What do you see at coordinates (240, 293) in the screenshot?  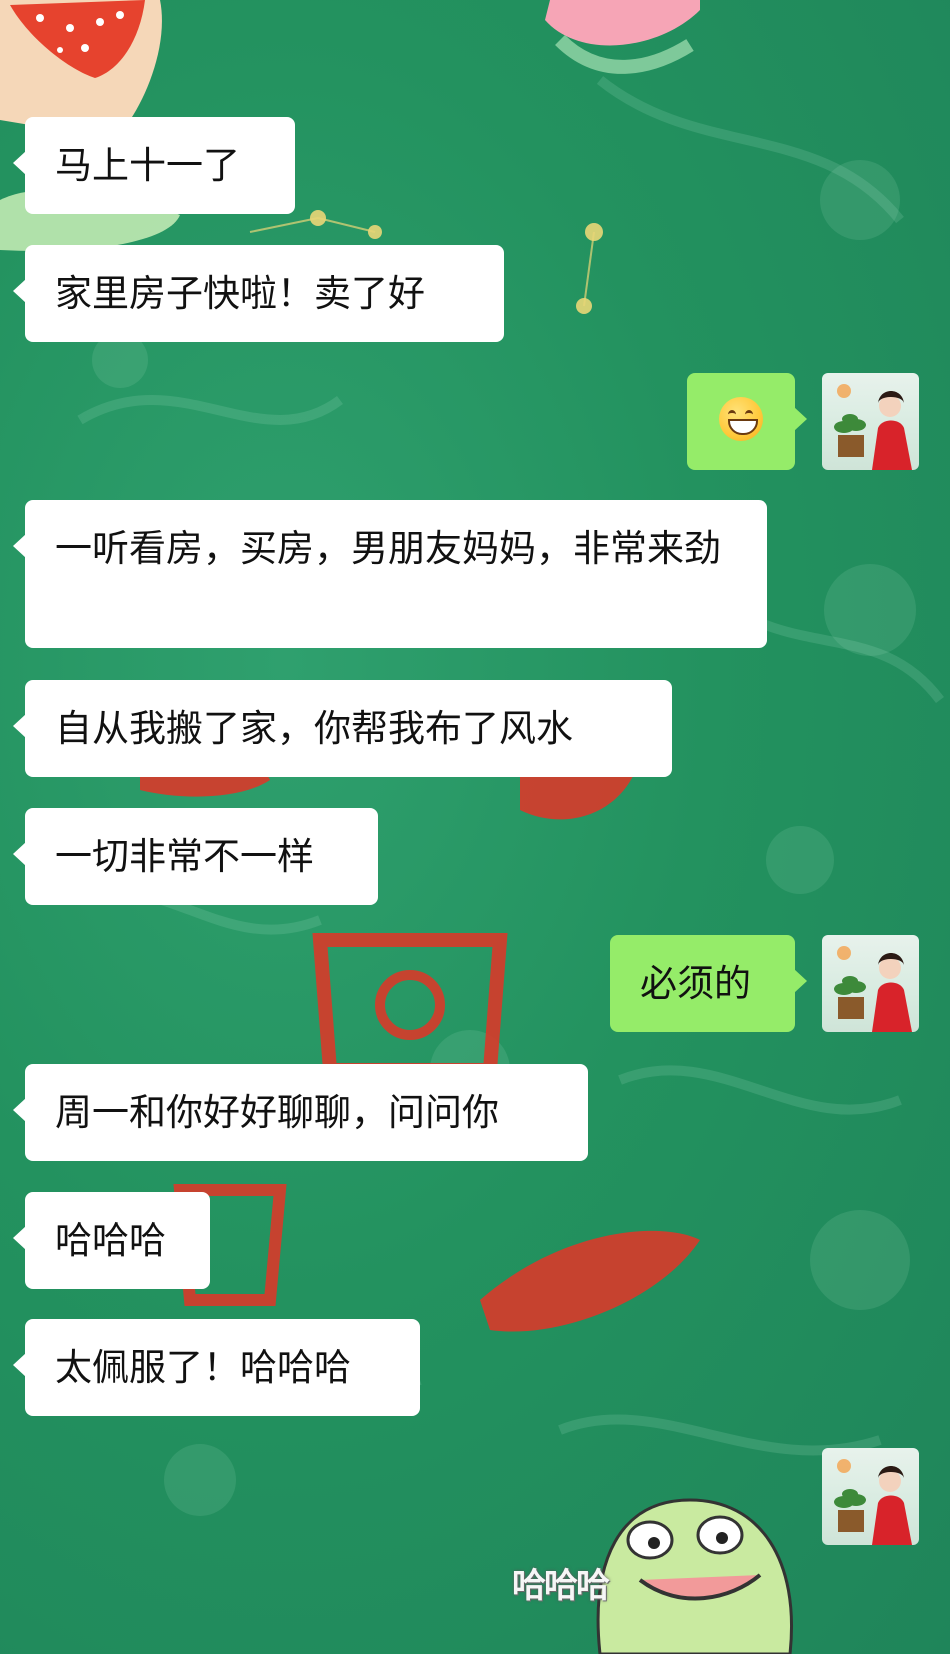 I see `message-text: 家里房子快啦！卖了好` at bounding box center [240, 293].